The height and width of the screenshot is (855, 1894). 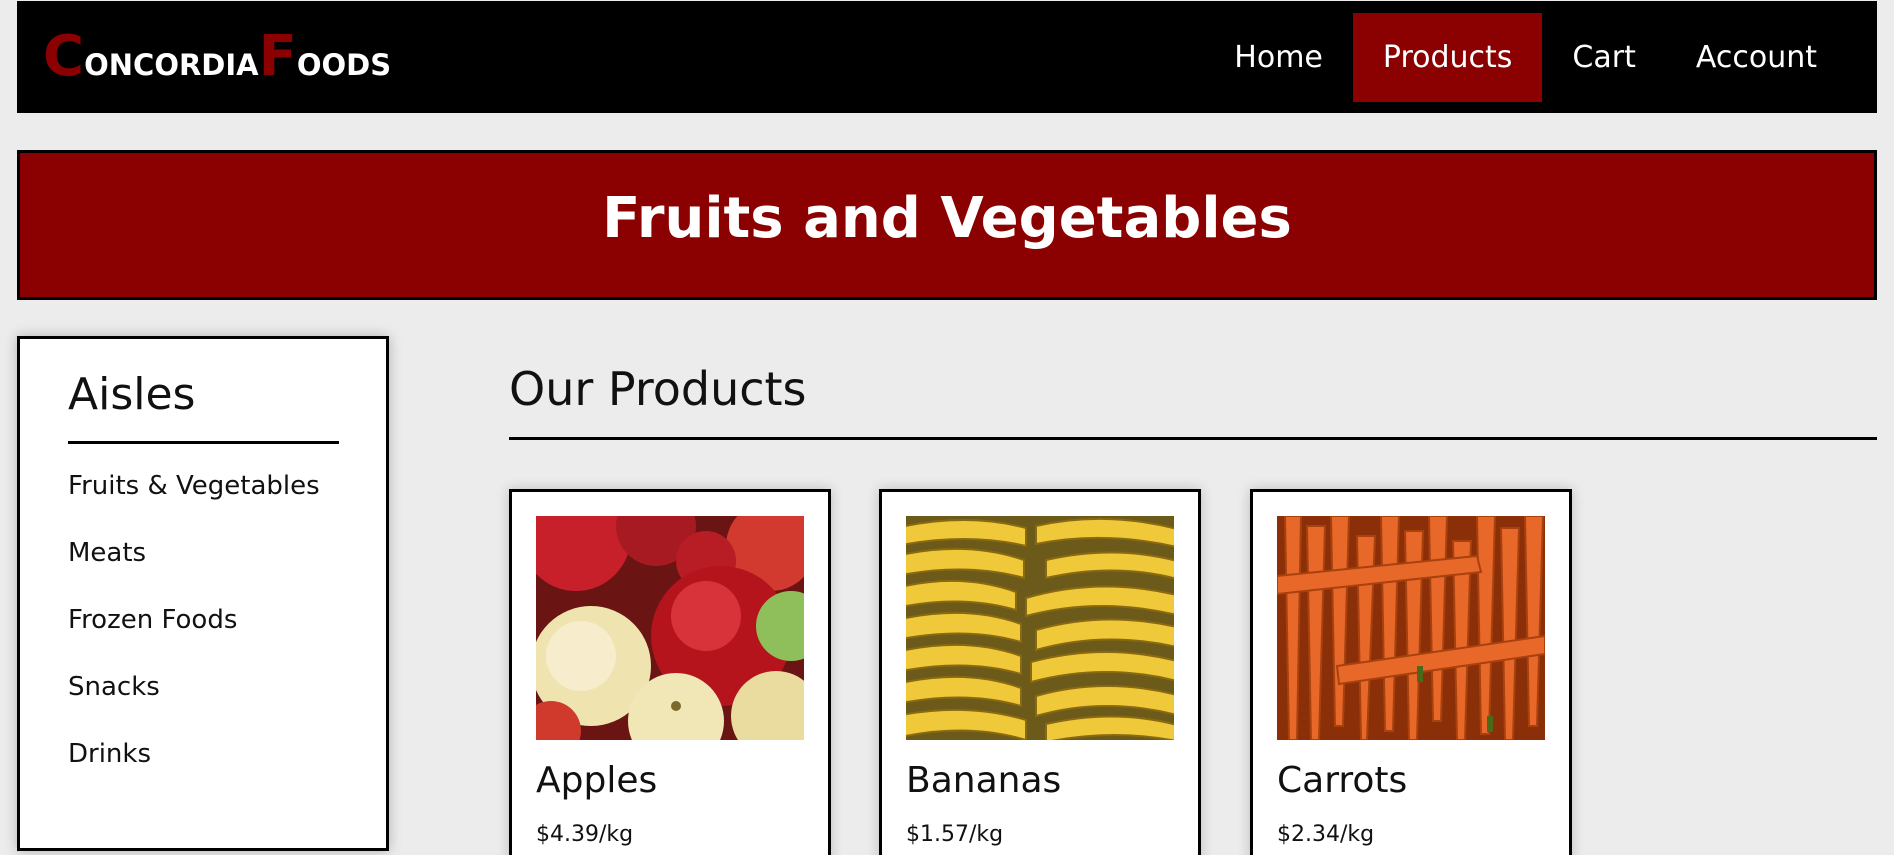 I want to click on bananas-photo, so click(x=1040, y=628).